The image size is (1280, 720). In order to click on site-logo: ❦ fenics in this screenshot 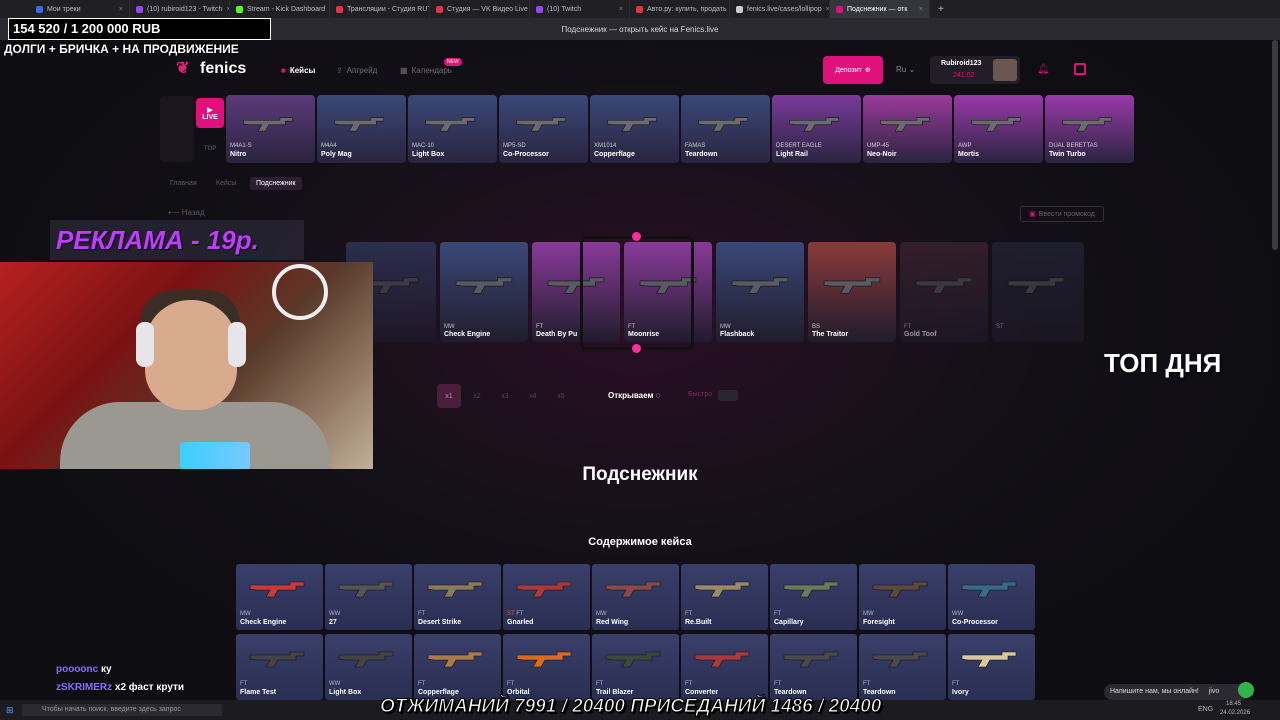, I will do `click(211, 69)`.